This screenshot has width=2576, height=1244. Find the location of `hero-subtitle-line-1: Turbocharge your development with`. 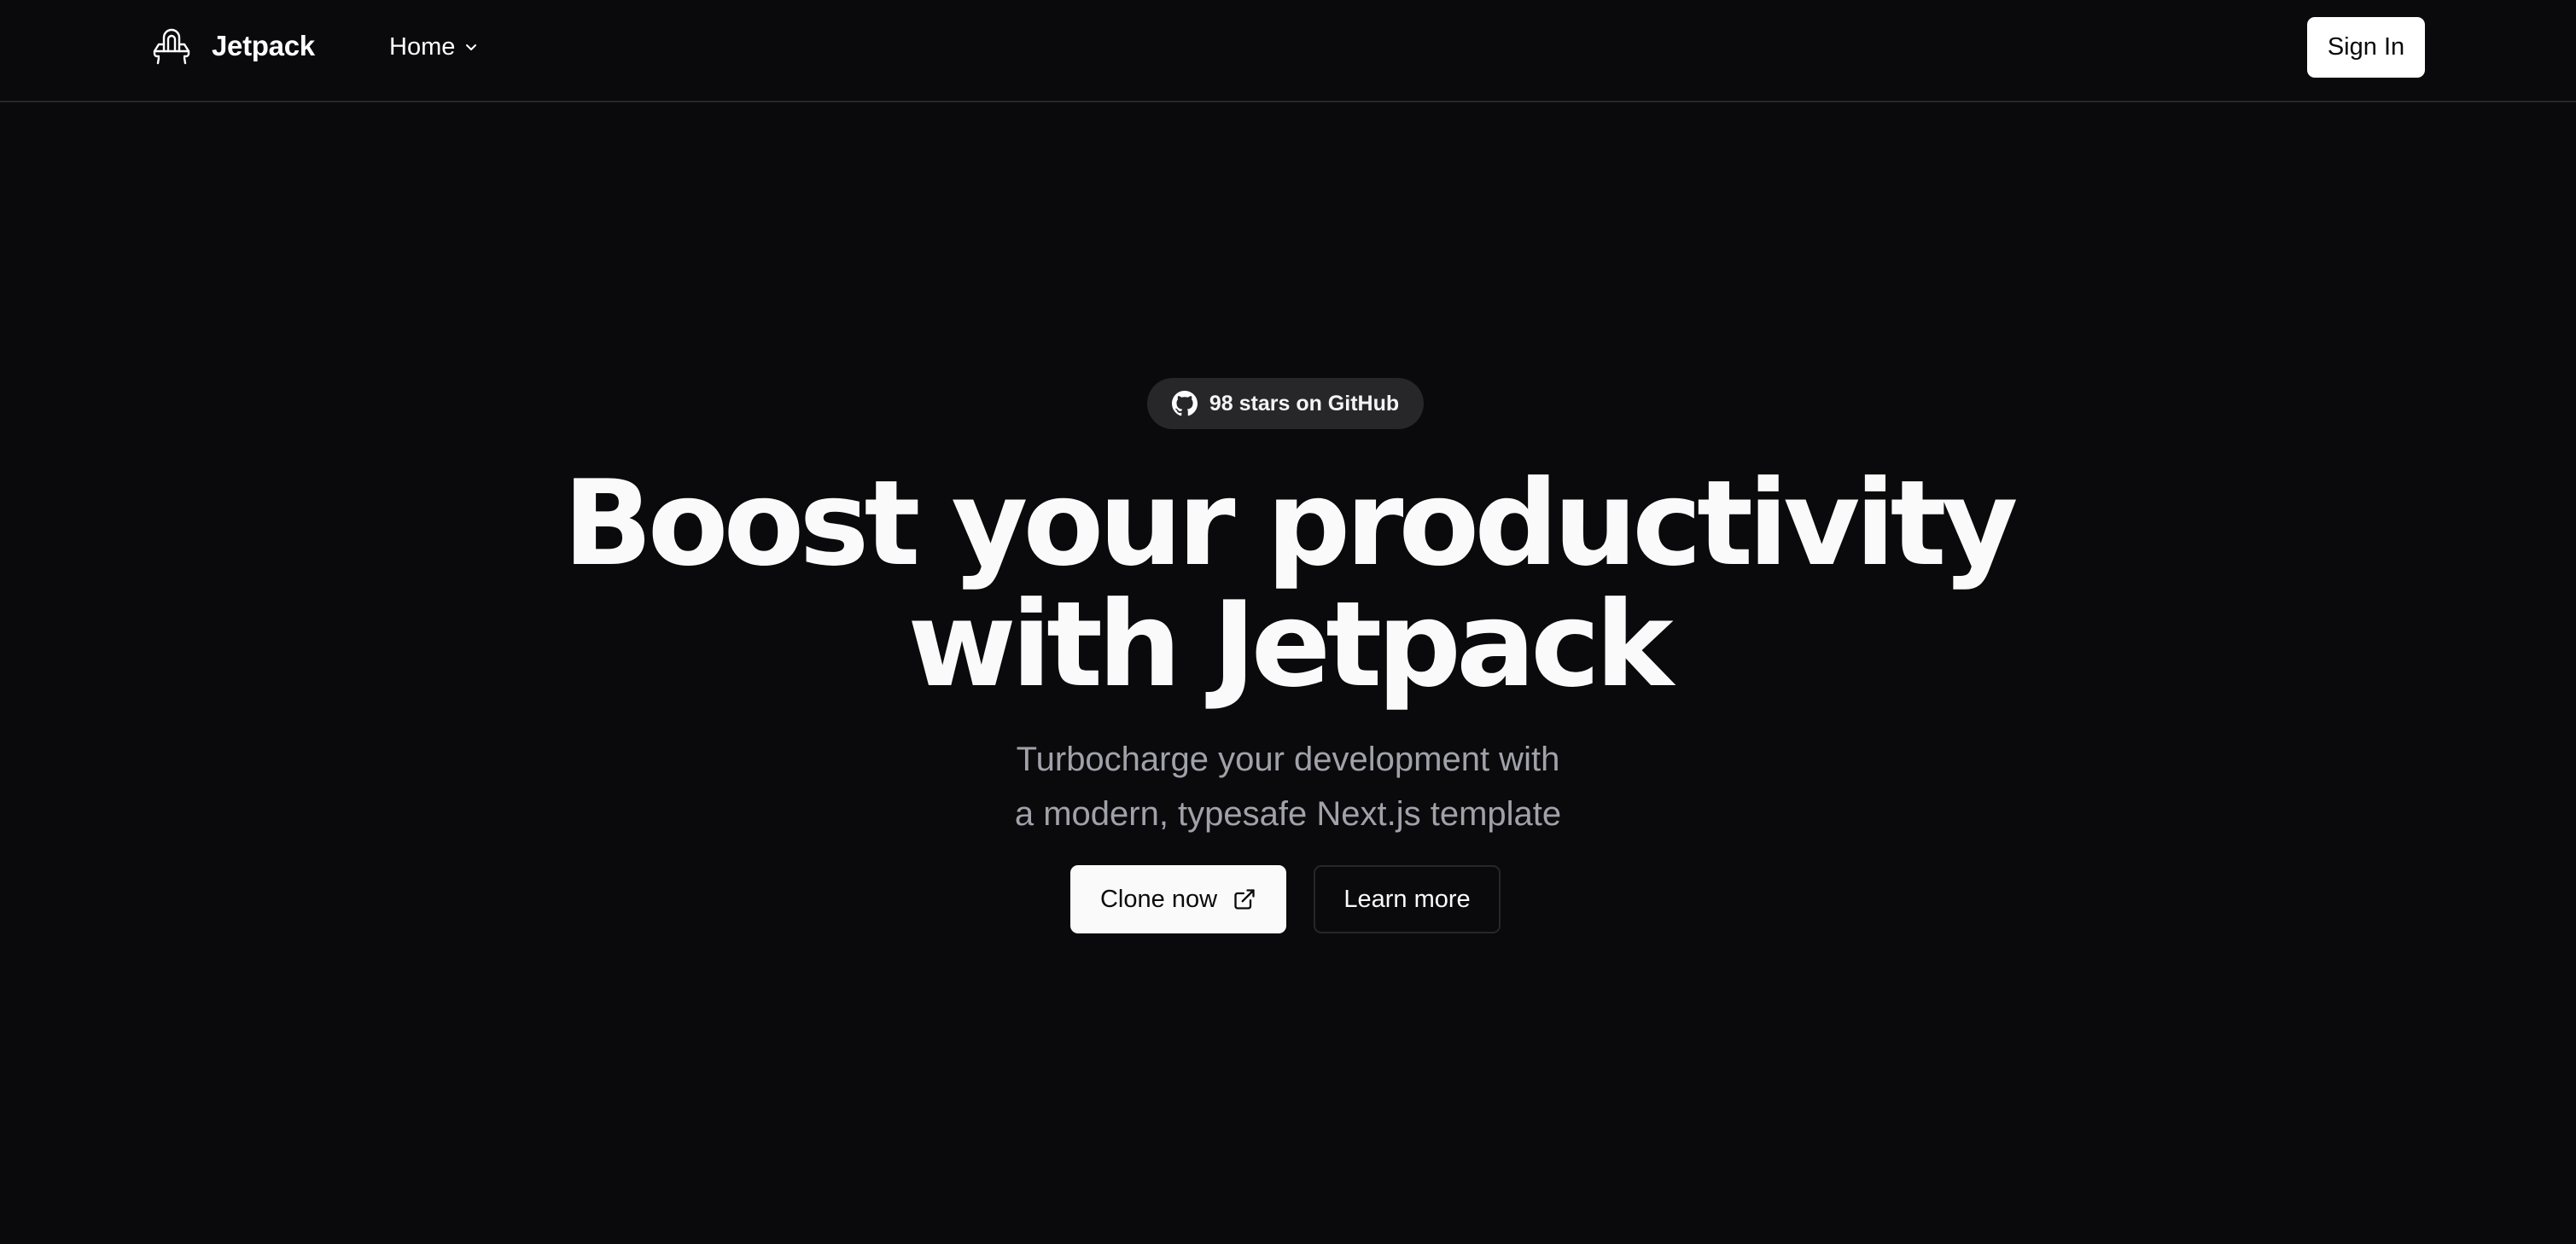

hero-subtitle-line-1: Turbocharge your development with is located at coordinates (1288, 759).